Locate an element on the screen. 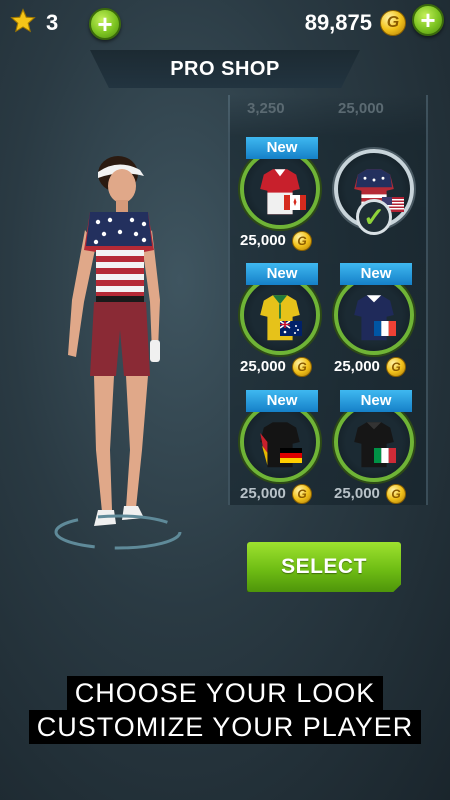 The height and width of the screenshot is (800, 450). coin-balance: 89,875 is located at coordinates (338, 22).